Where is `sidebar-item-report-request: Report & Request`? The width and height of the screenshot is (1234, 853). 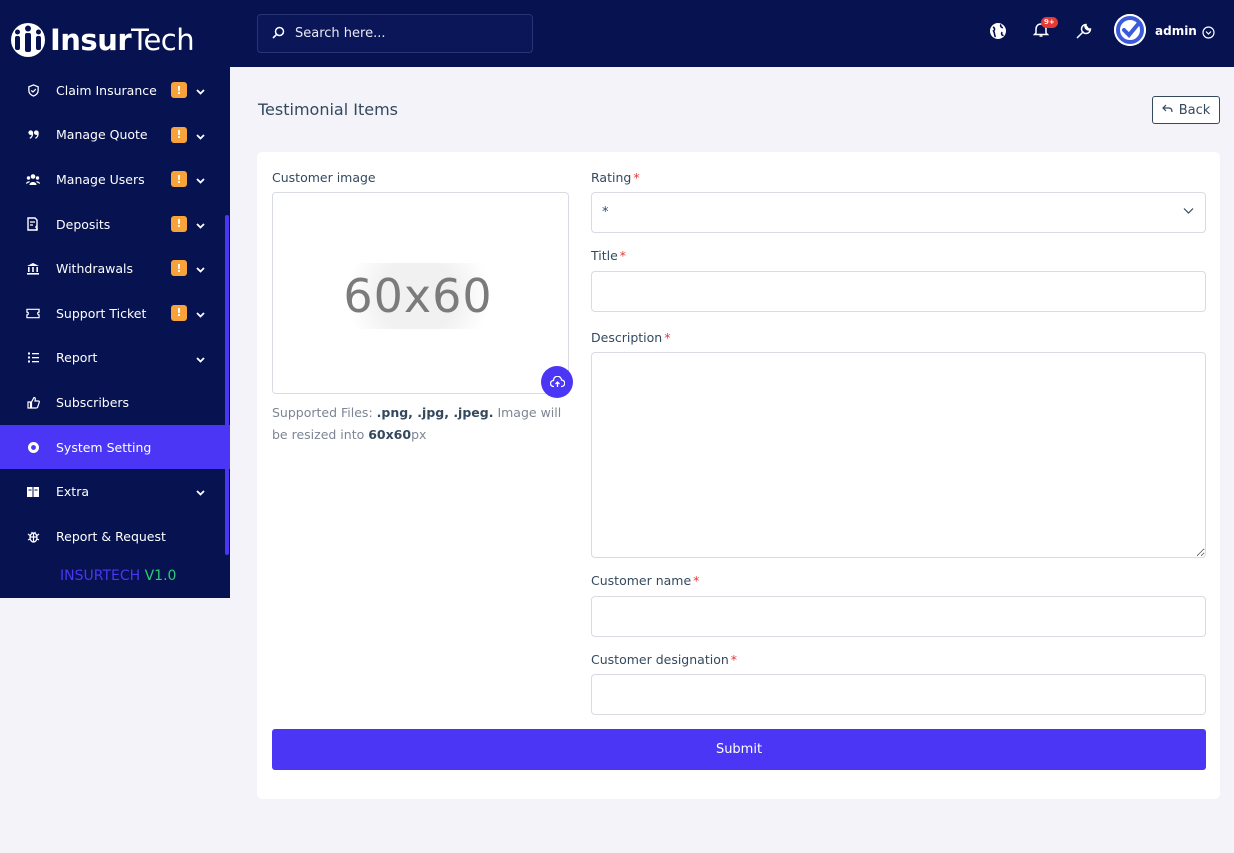
sidebar-item-report-request: Report & Request is located at coordinates (115, 536).